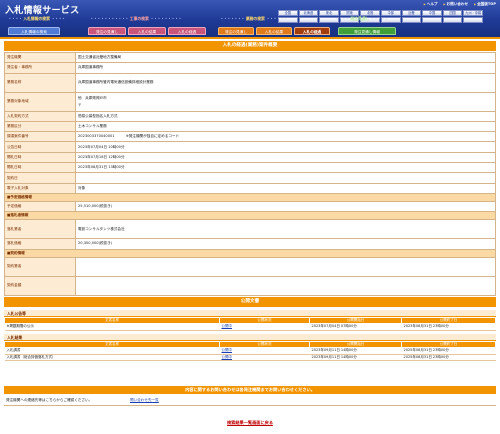 This screenshot has width=500, height=434. I want to click on info-row: 業務名称 兵庫国道事務所管内電気通信設備詳細設計業務, so click(250, 82).